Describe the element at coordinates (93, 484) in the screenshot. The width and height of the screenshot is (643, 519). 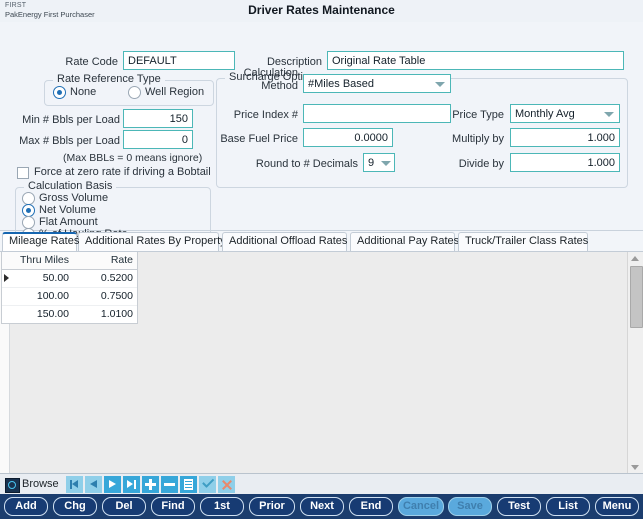
I see `prior-record-icon` at that location.